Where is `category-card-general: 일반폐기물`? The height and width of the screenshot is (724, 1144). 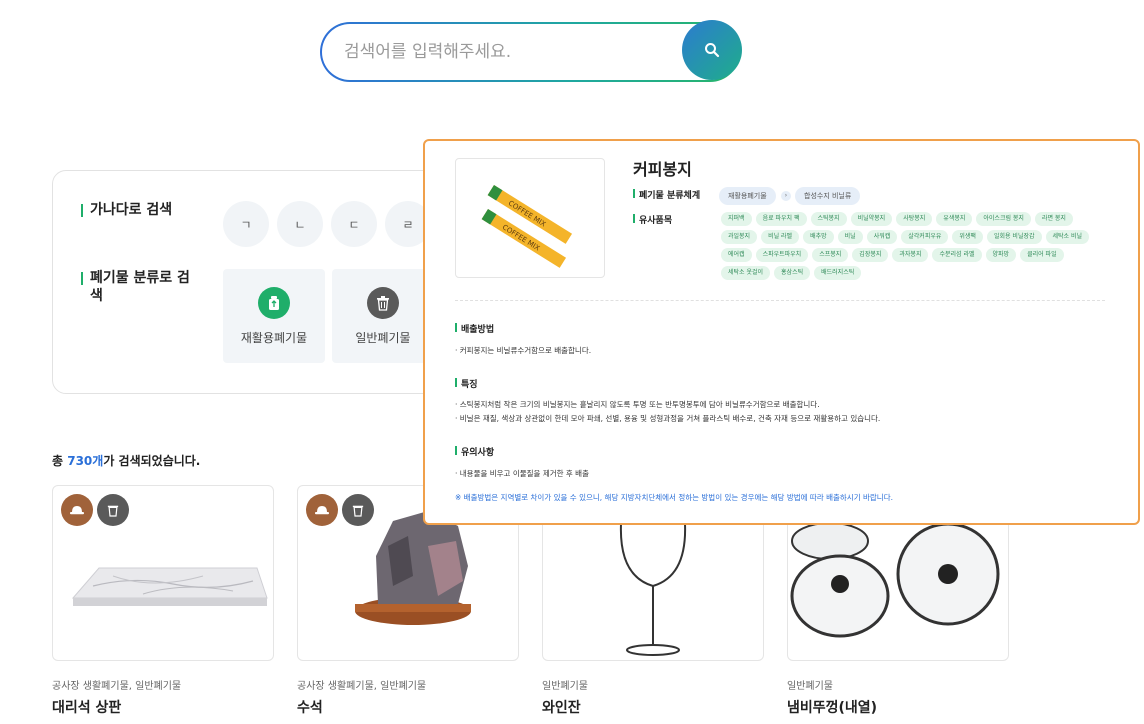 category-card-general: 일반폐기물 is located at coordinates (383, 316).